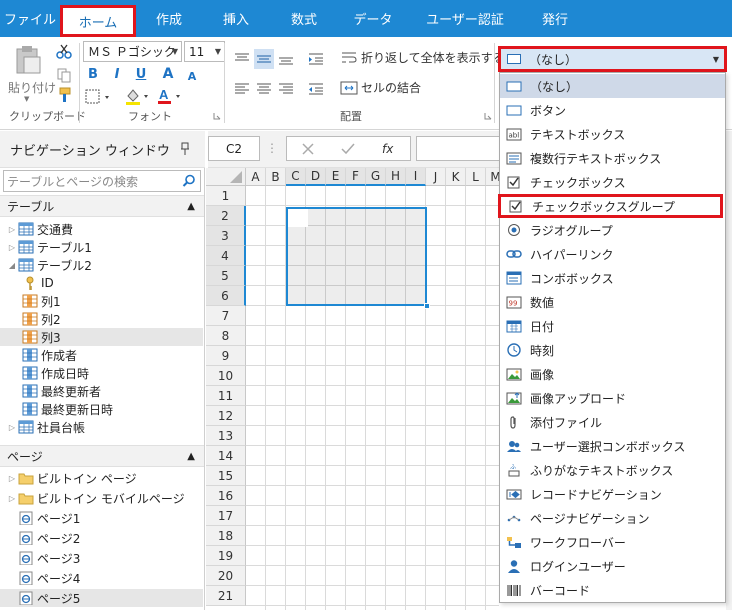 This screenshot has width=732, height=610. I want to click on dropdown-item: 日付, so click(612, 326).